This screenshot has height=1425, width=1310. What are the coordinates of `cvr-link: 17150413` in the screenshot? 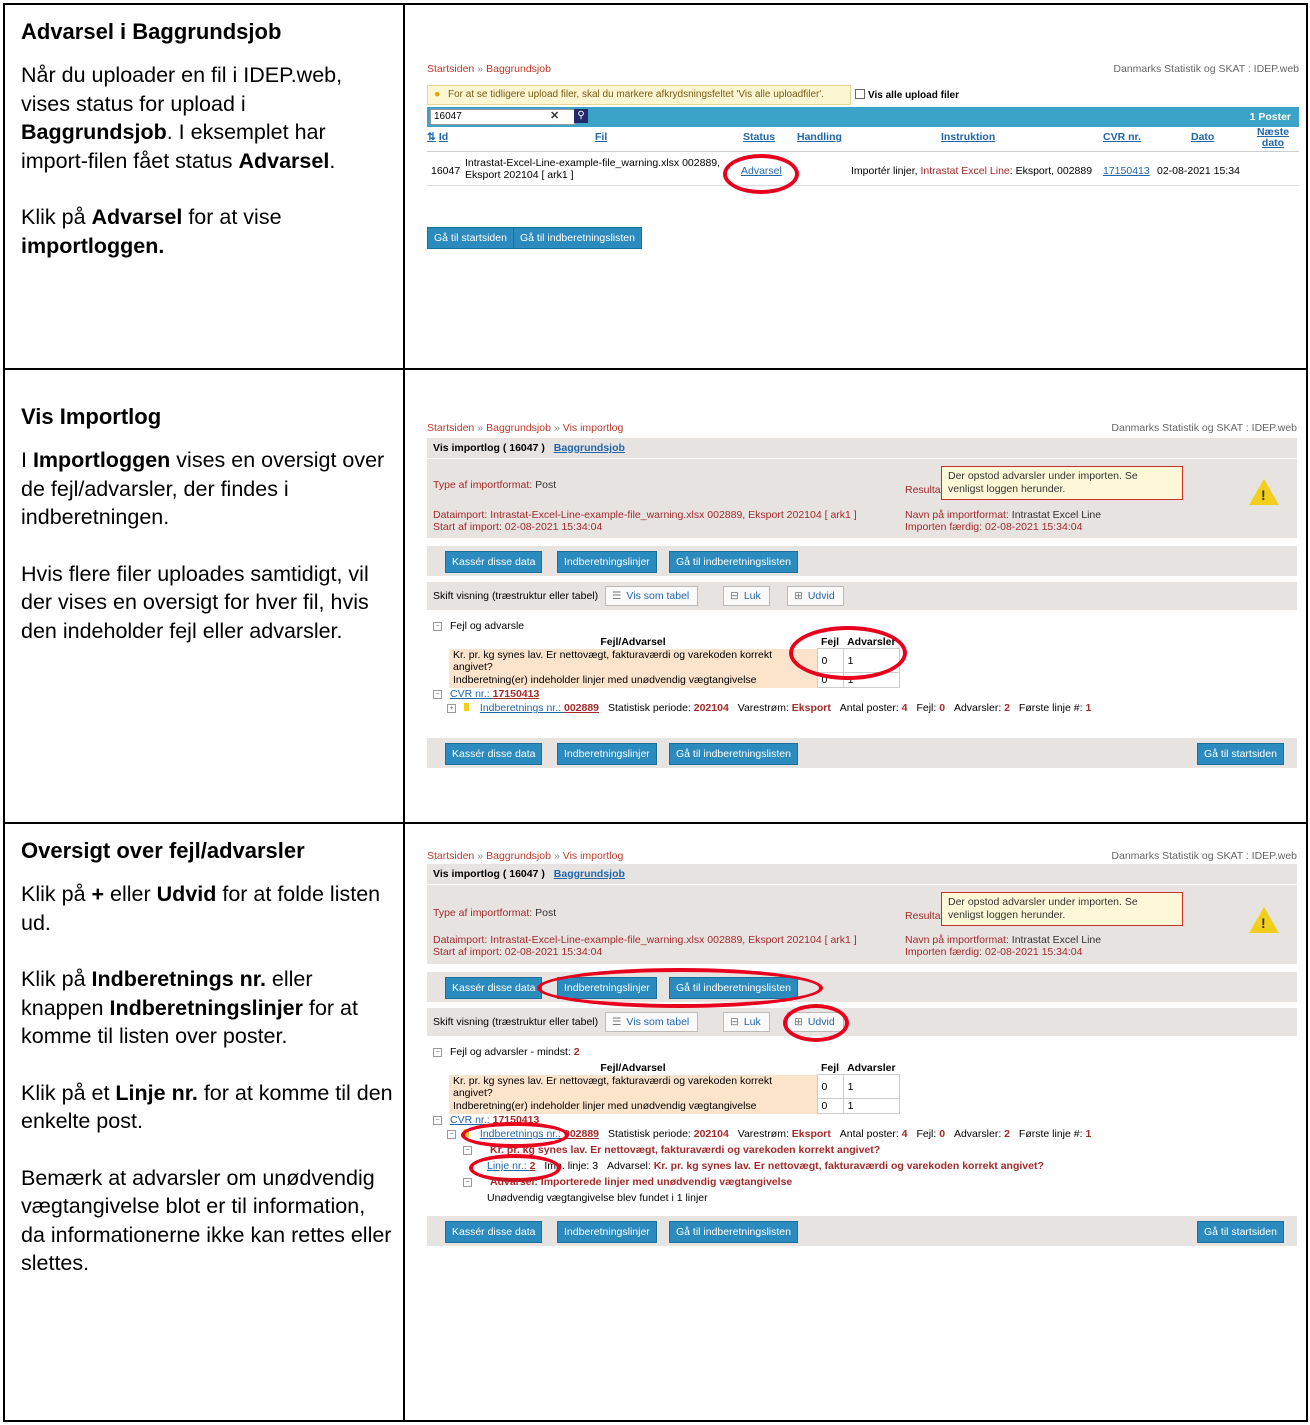 It's located at (1126, 171).